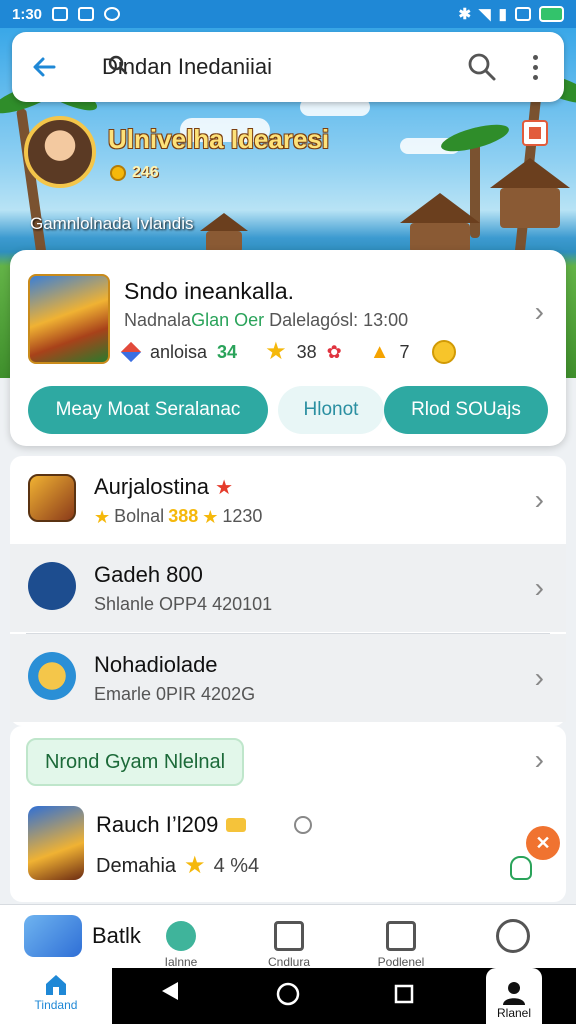  I want to click on close-fab-button: ✕, so click(543, 843).